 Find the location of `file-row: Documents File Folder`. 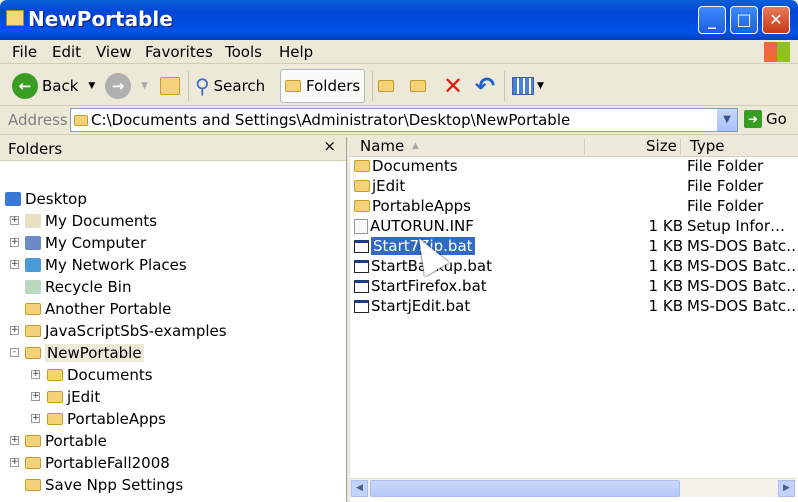

file-row: Documents File Folder is located at coordinates (574, 167).